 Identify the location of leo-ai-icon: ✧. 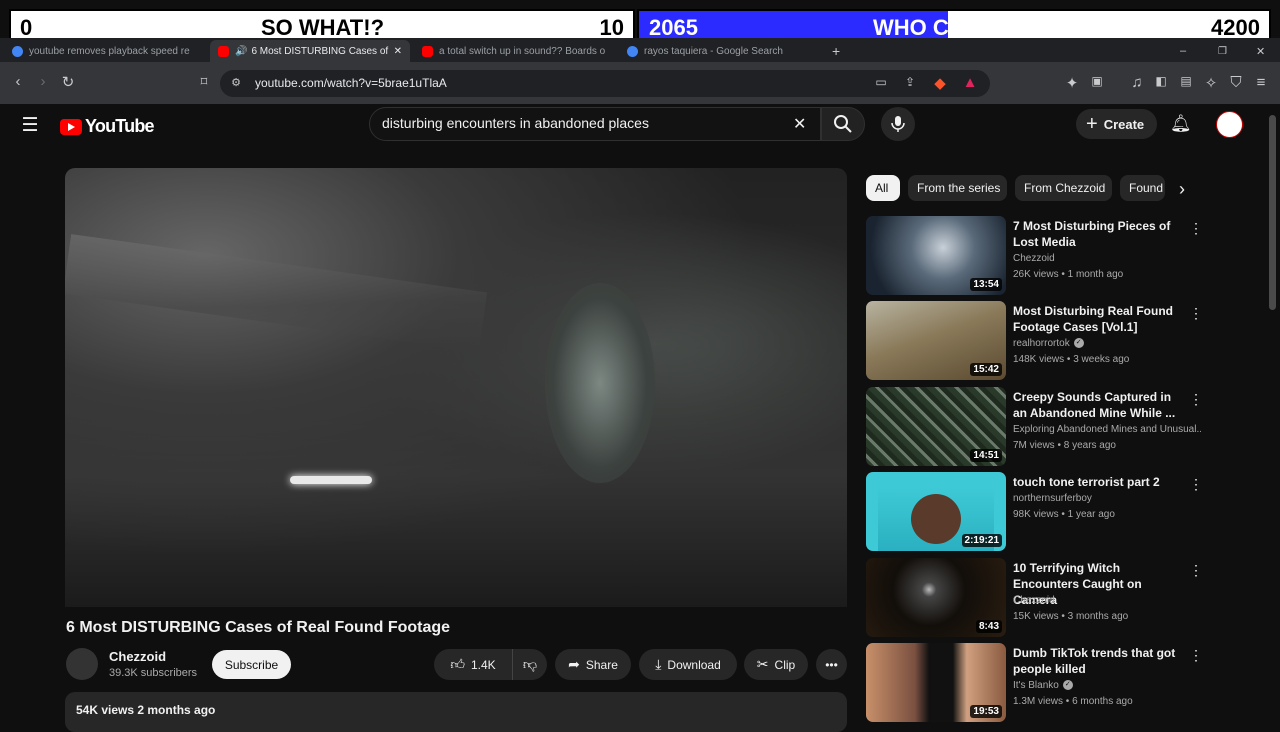
(1211, 83).